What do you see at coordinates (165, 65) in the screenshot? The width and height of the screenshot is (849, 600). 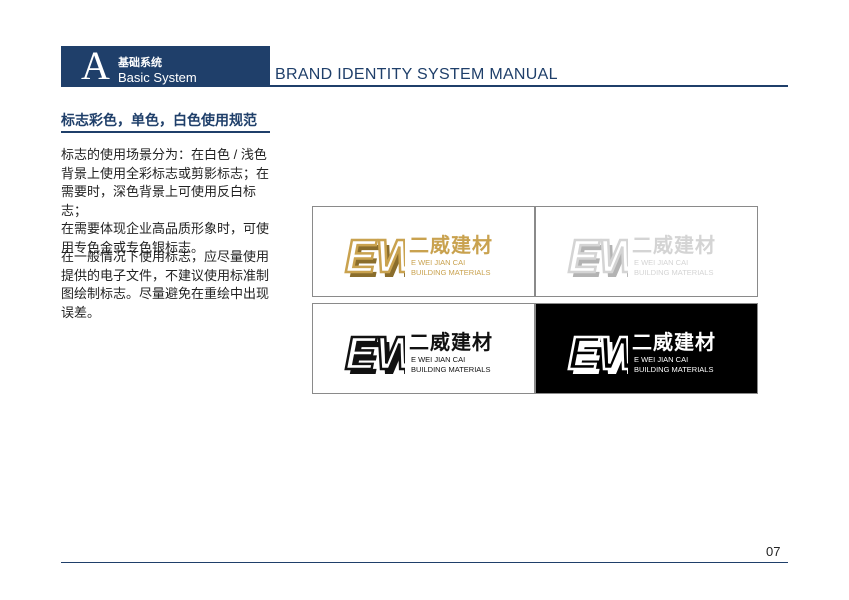 I see `section-header-block: A 基础系统 Basic System` at bounding box center [165, 65].